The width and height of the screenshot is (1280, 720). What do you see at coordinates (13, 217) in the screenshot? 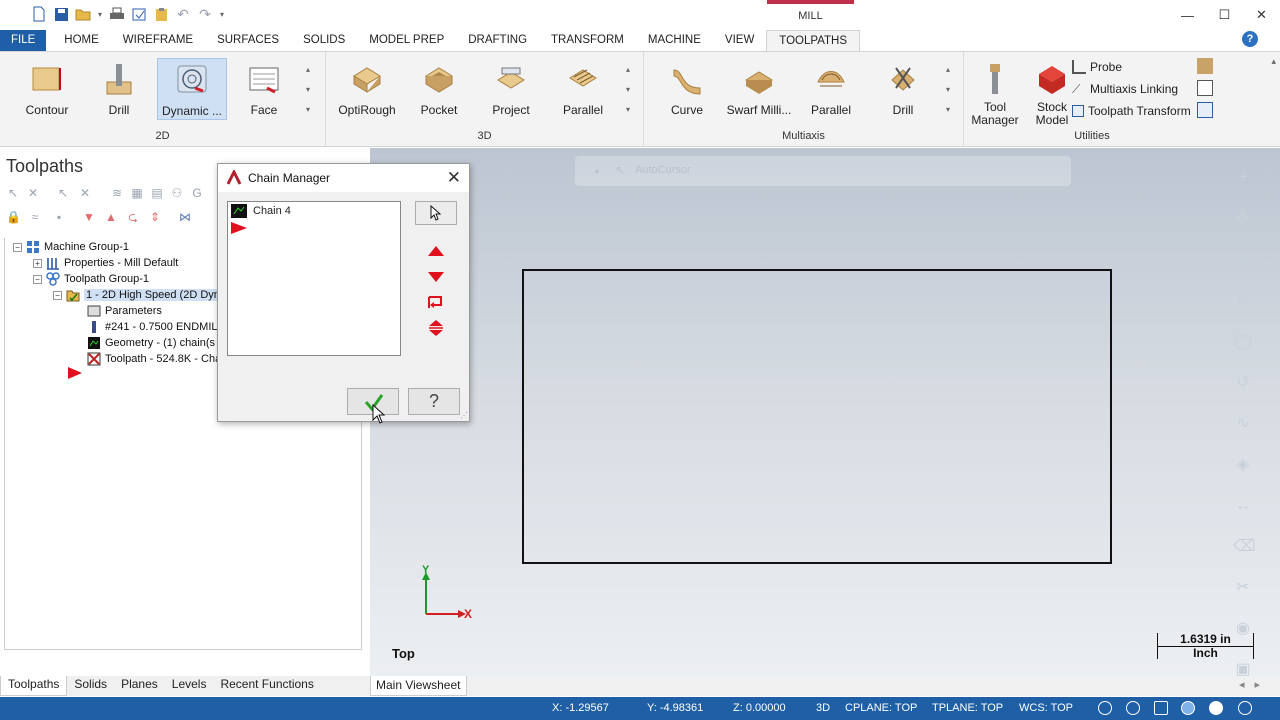
I see `lock-icon: 🔒` at bounding box center [13, 217].